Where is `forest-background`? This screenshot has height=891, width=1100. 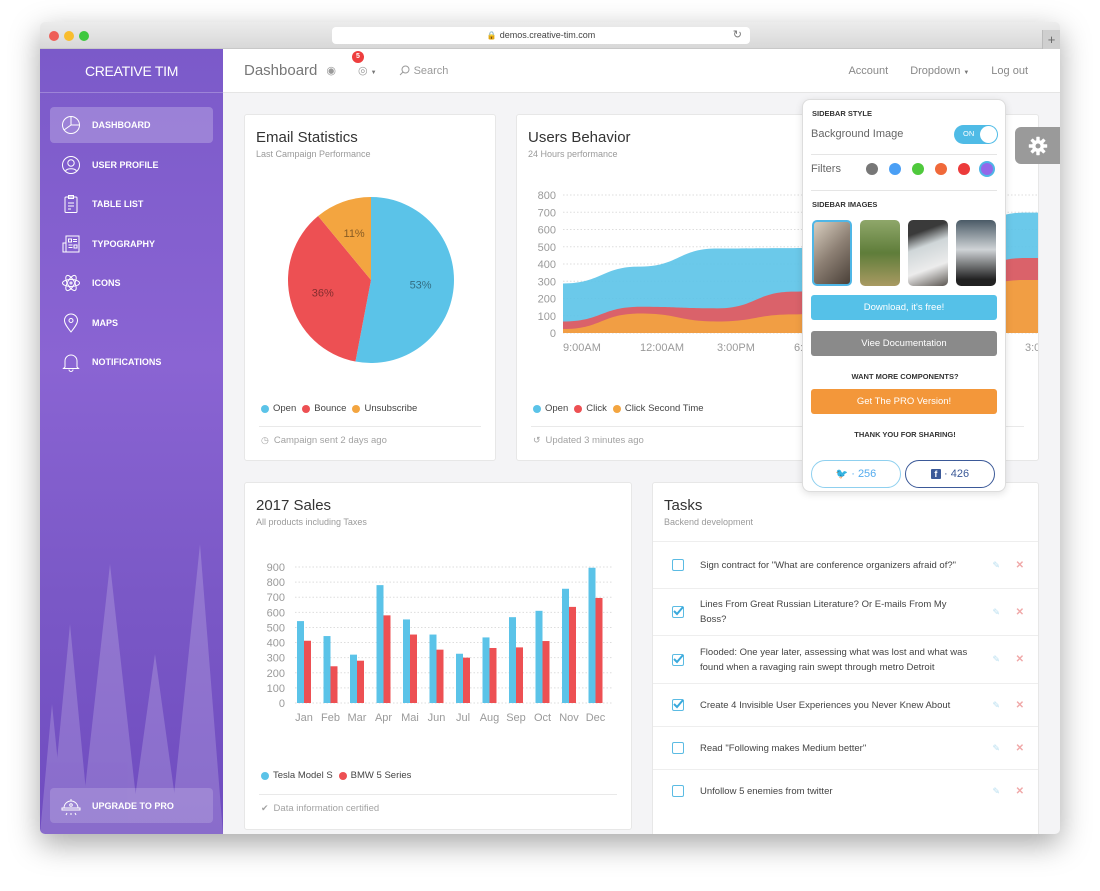 forest-background is located at coordinates (131, 689).